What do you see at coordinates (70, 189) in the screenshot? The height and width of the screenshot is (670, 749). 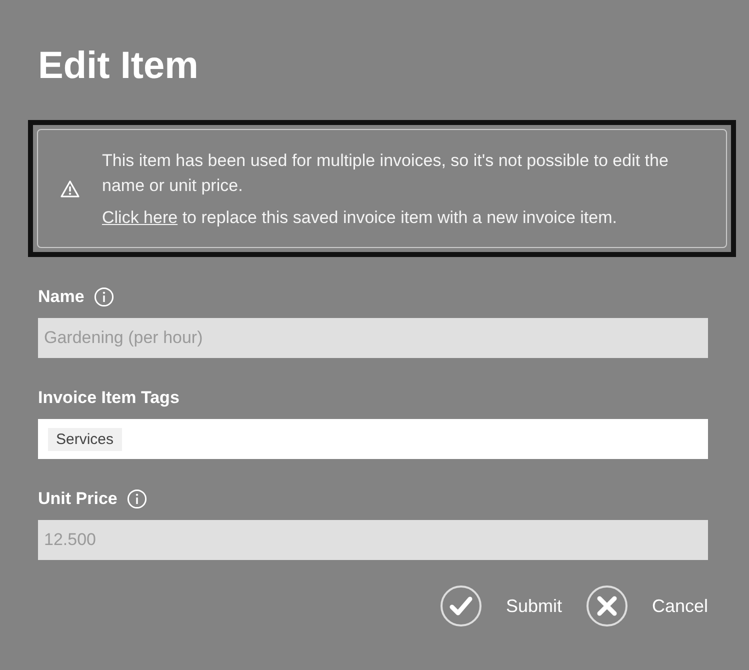 I see `warning-icon` at bounding box center [70, 189].